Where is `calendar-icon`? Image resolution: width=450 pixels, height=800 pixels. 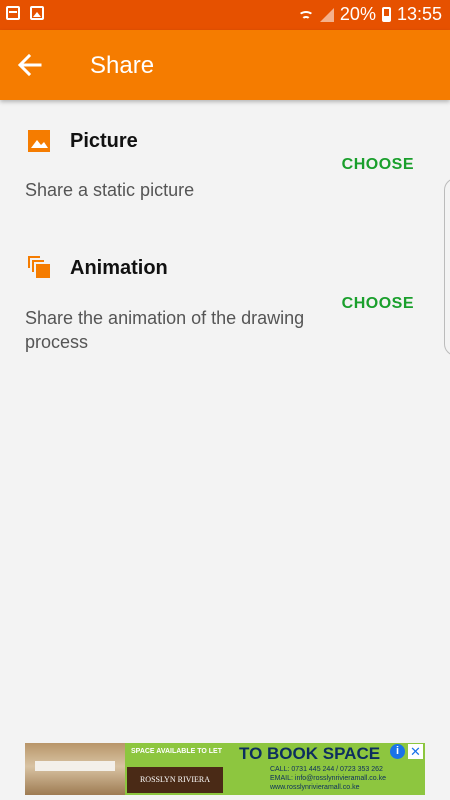
calendar-icon is located at coordinates (13, 13).